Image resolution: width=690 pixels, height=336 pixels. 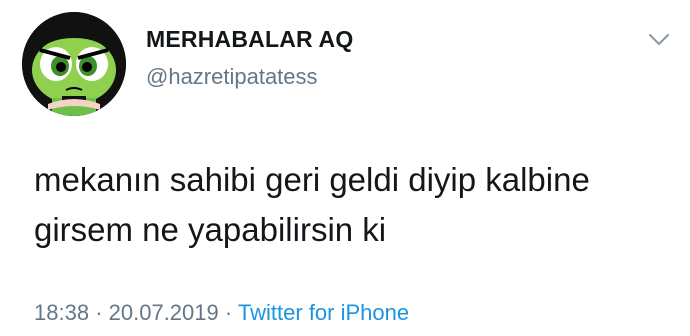 What do you see at coordinates (312, 179) in the screenshot?
I see `tweet-text-line: mekanın sahibi geri geldi diyip kalbine` at bounding box center [312, 179].